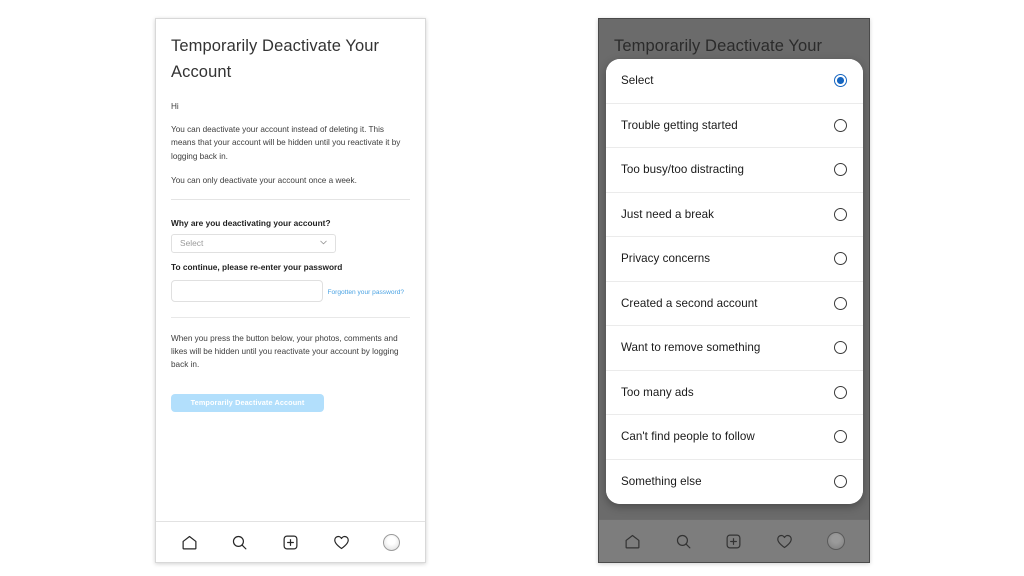 The height and width of the screenshot is (576, 1024). What do you see at coordinates (365, 292) in the screenshot?
I see `forgot-password-link: Forgotten your password?` at bounding box center [365, 292].